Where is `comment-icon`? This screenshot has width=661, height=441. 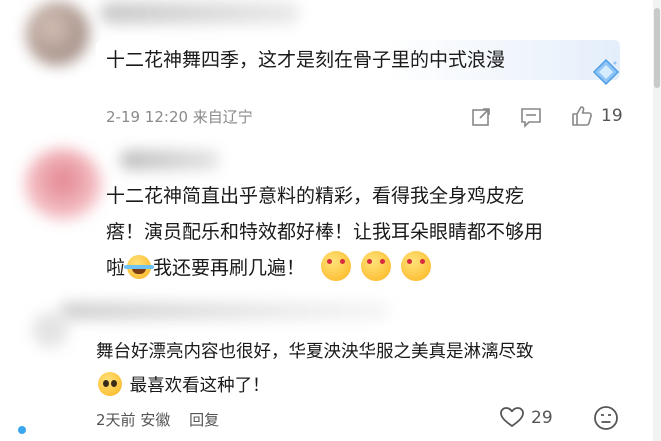
comment-icon is located at coordinates (531, 117).